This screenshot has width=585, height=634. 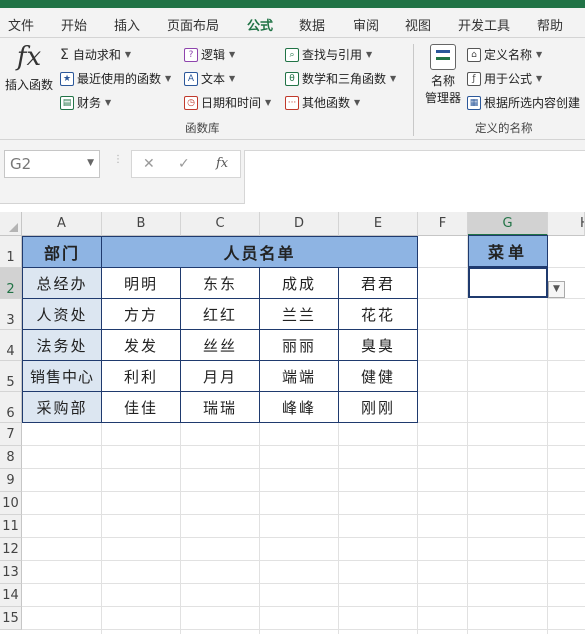 I want to click on cell-b2: 明明, so click(x=141, y=283).